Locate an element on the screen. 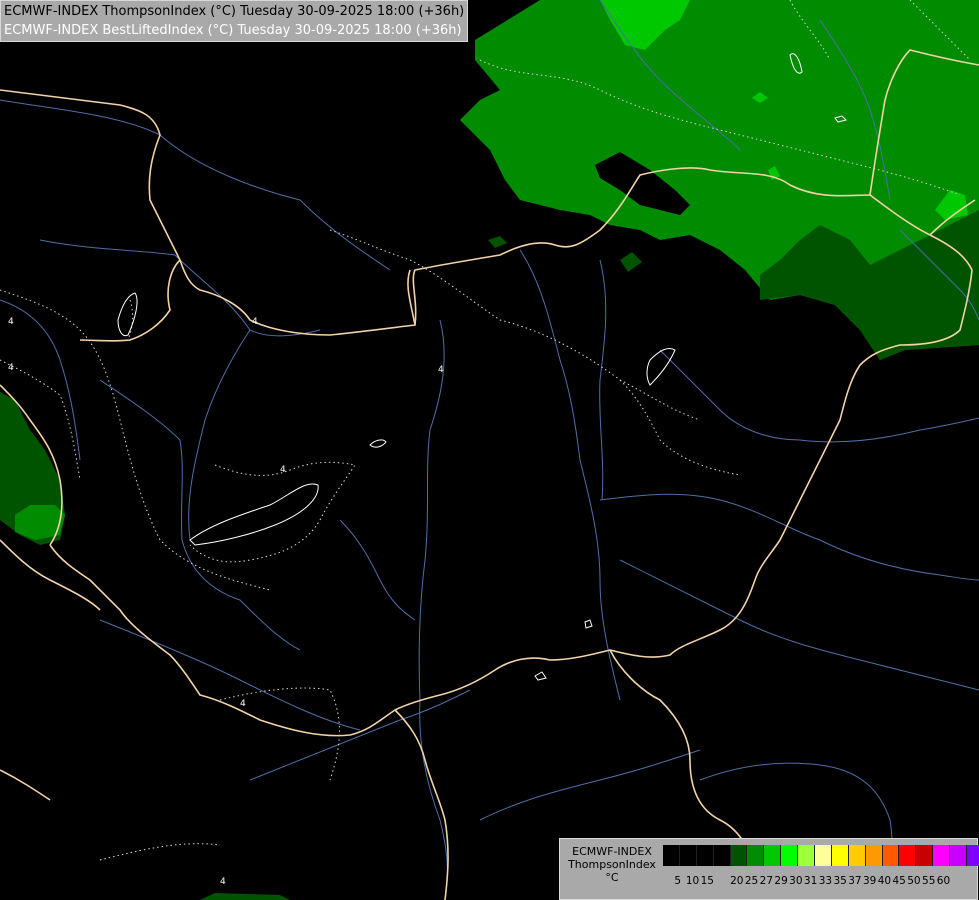  legend-tick-label: 25 is located at coordinates (751, 881).